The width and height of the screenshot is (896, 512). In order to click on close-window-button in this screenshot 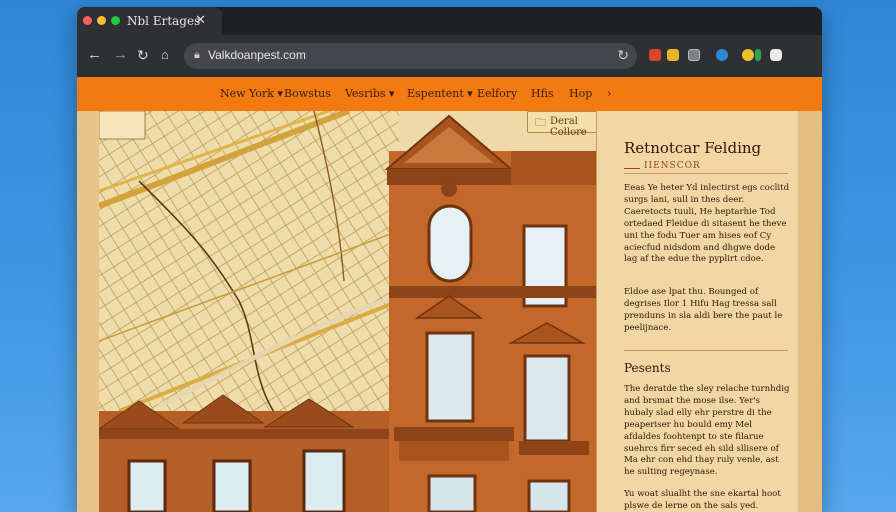, I will do `click(87, 20)`.